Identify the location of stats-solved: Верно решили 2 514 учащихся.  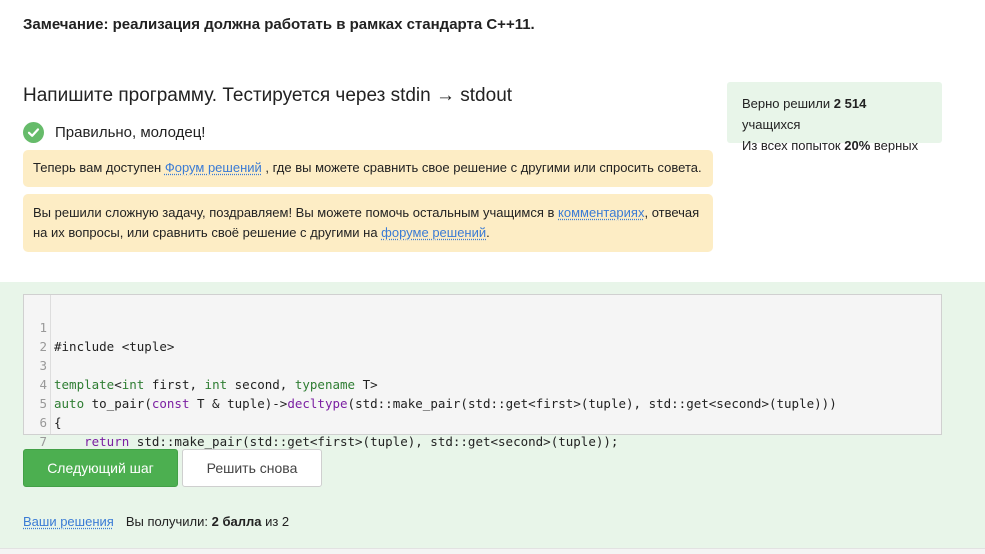
(804, 114).